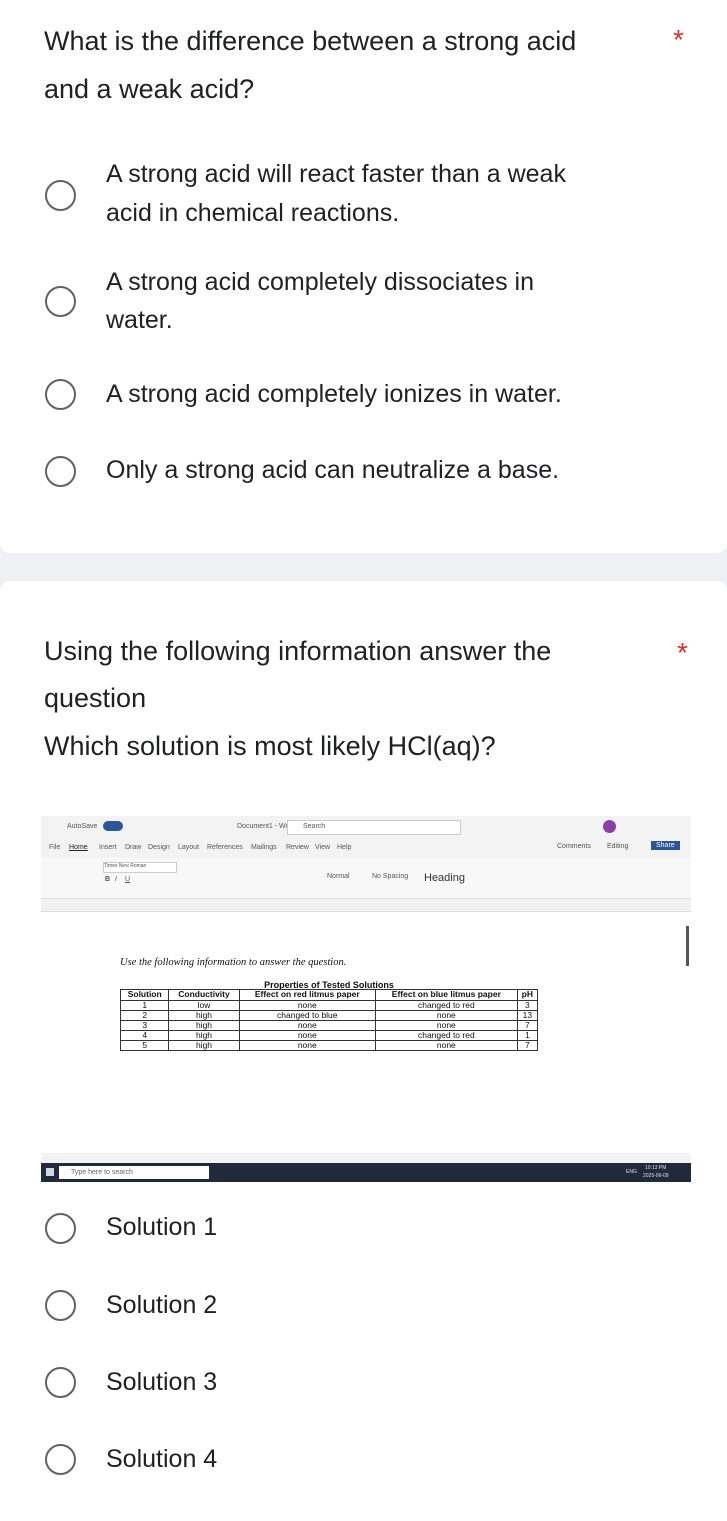  I want to click on header-solution: Solution, so click(144, 995).